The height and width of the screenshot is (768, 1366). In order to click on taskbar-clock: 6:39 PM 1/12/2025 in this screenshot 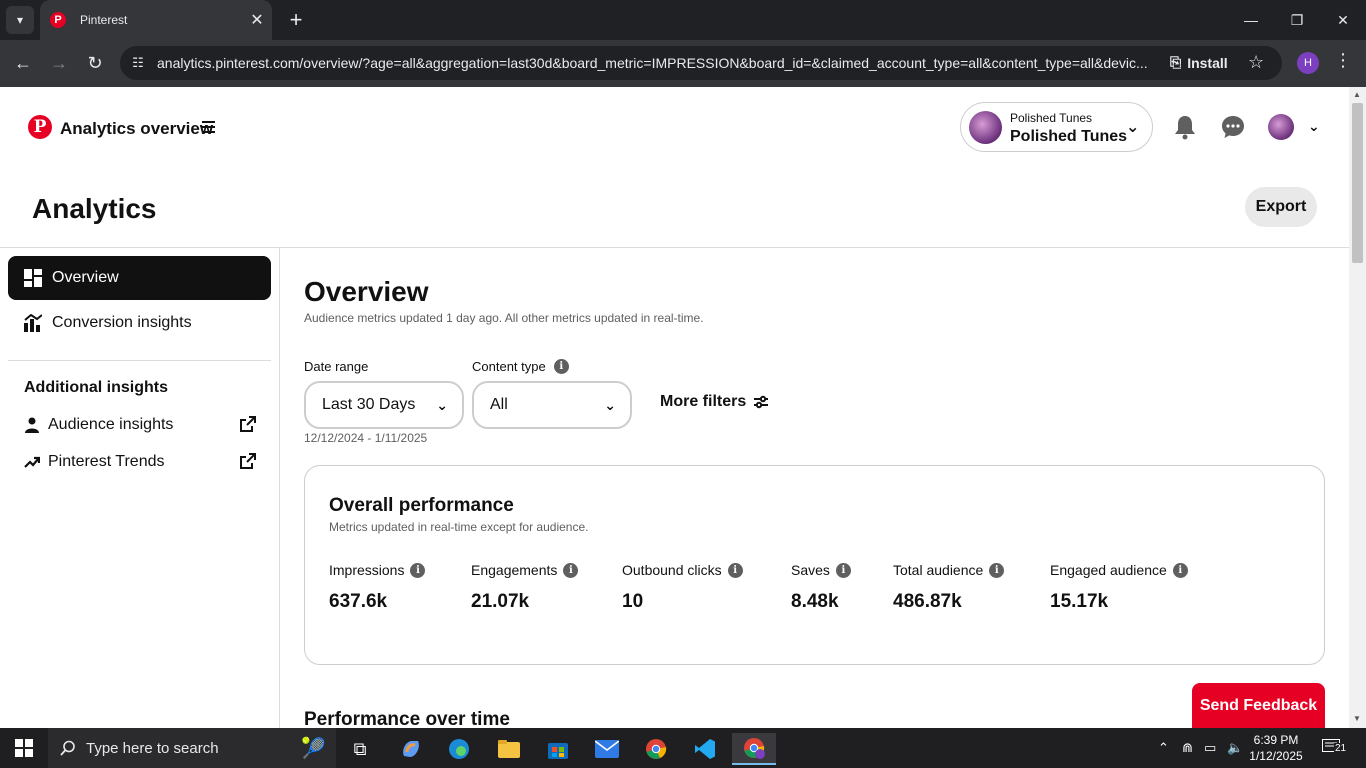, I will do `click(1276, 748)`.